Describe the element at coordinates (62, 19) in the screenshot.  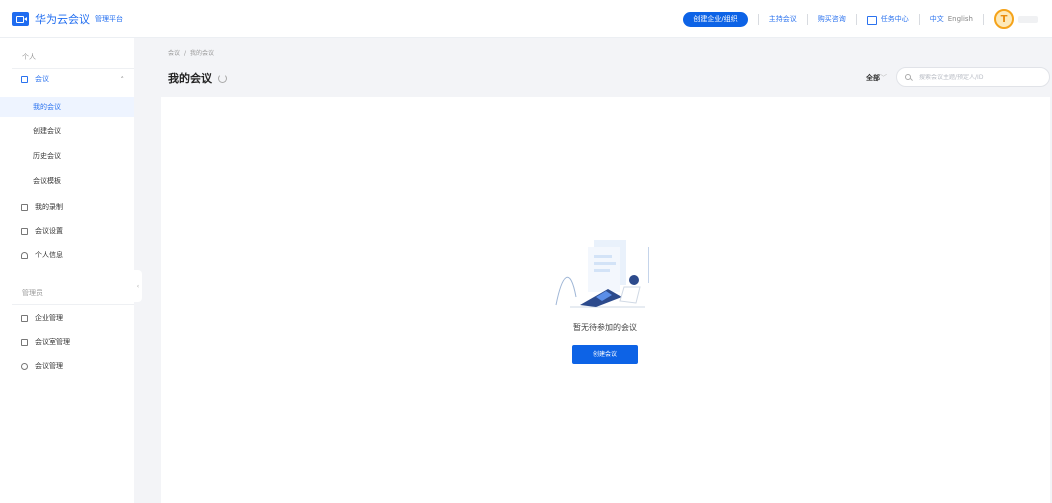
I see `app-name: 华为云会议` at that location.